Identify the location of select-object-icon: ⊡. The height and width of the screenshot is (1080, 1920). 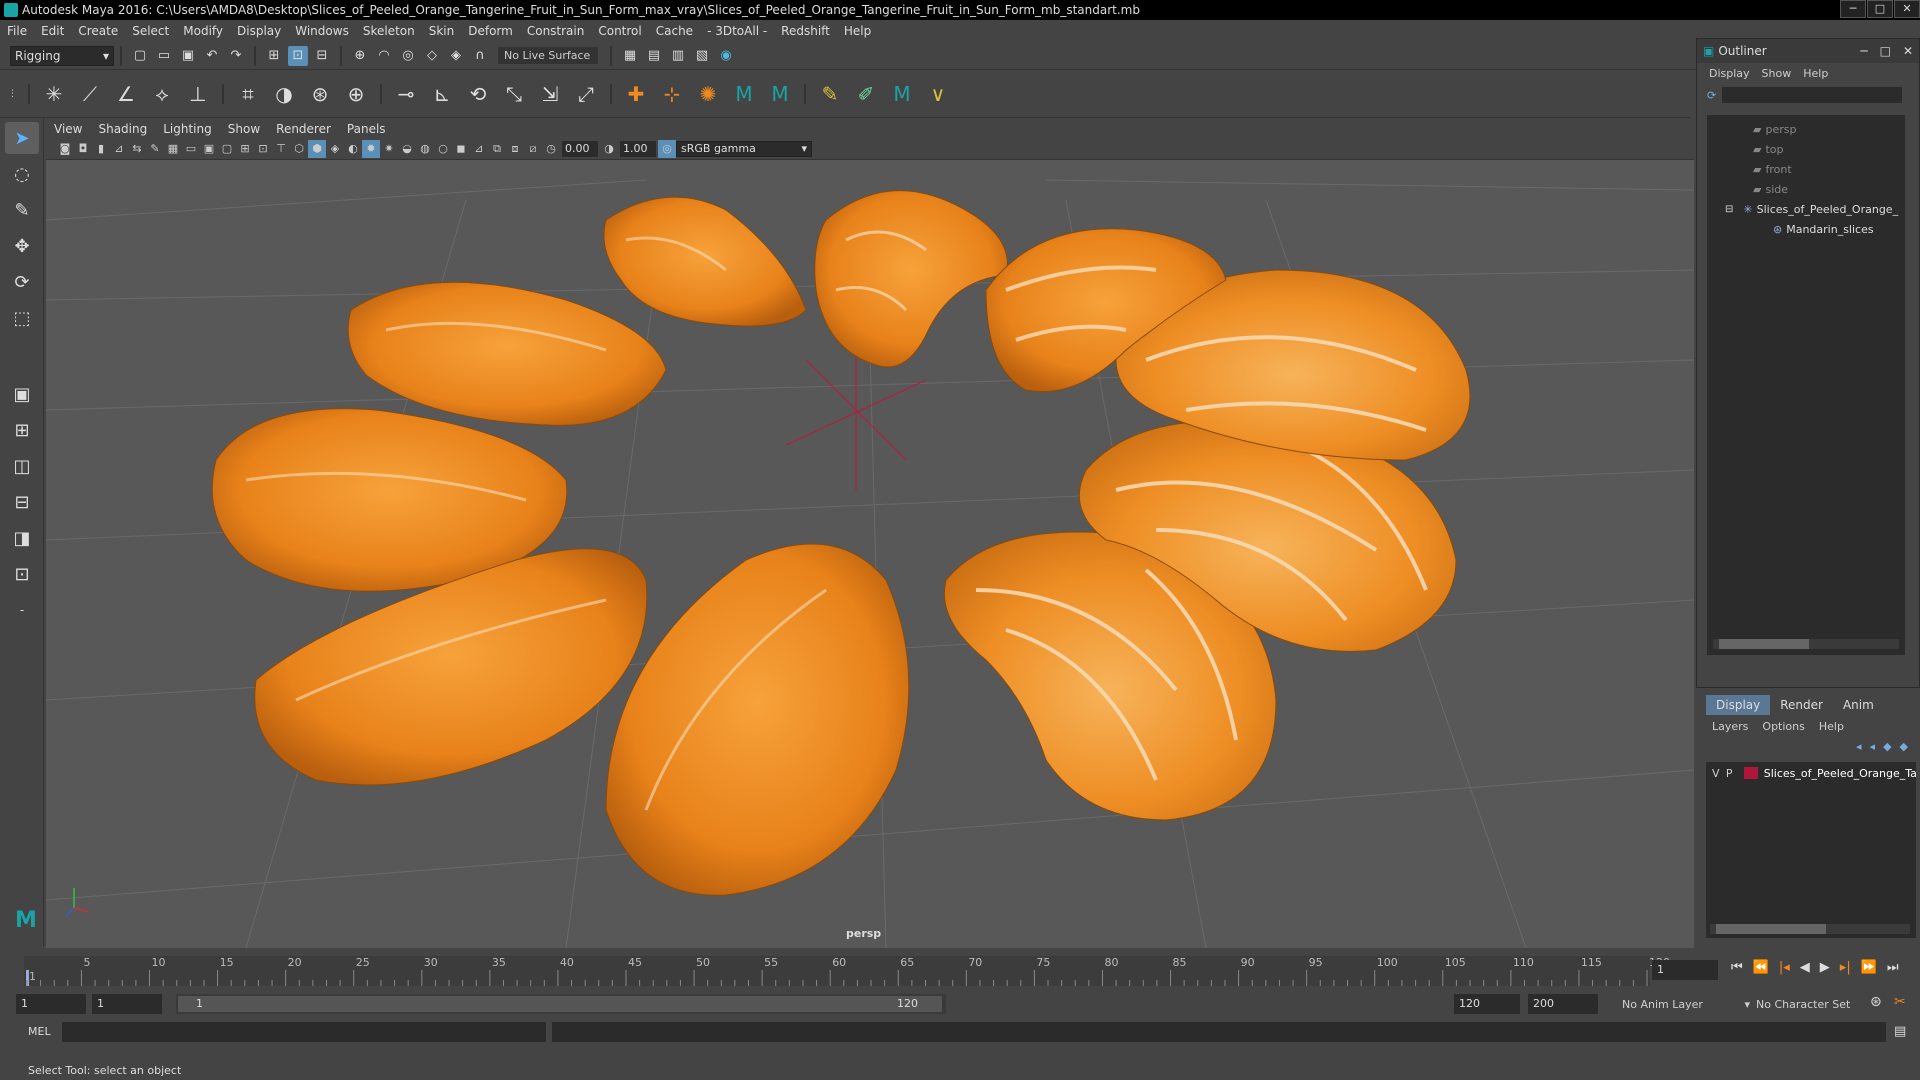
(298, 55).